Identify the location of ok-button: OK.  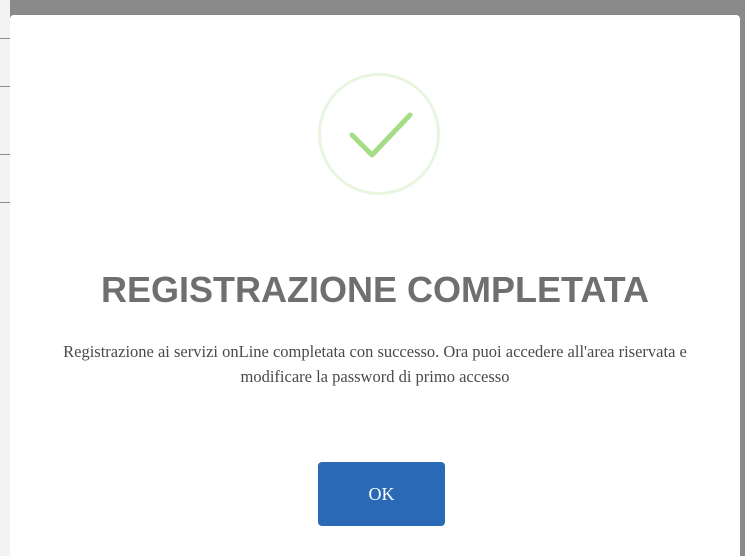
(381, 494).